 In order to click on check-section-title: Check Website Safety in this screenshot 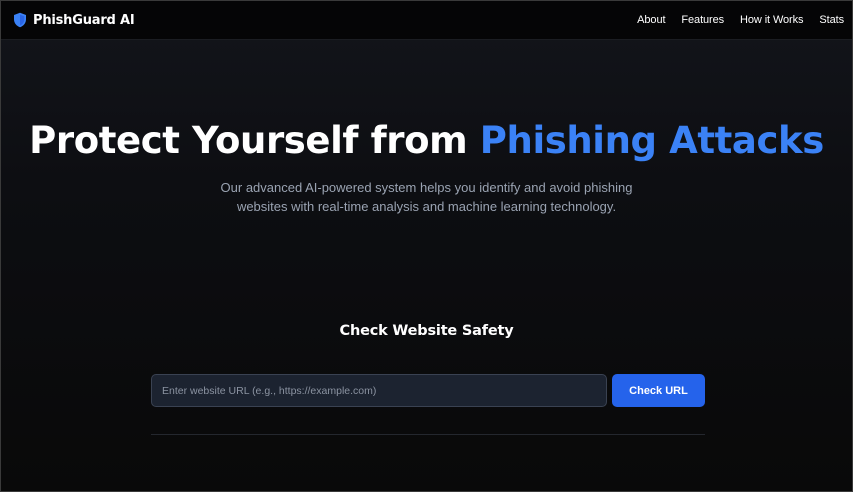, I will do `click(426, 331)`.